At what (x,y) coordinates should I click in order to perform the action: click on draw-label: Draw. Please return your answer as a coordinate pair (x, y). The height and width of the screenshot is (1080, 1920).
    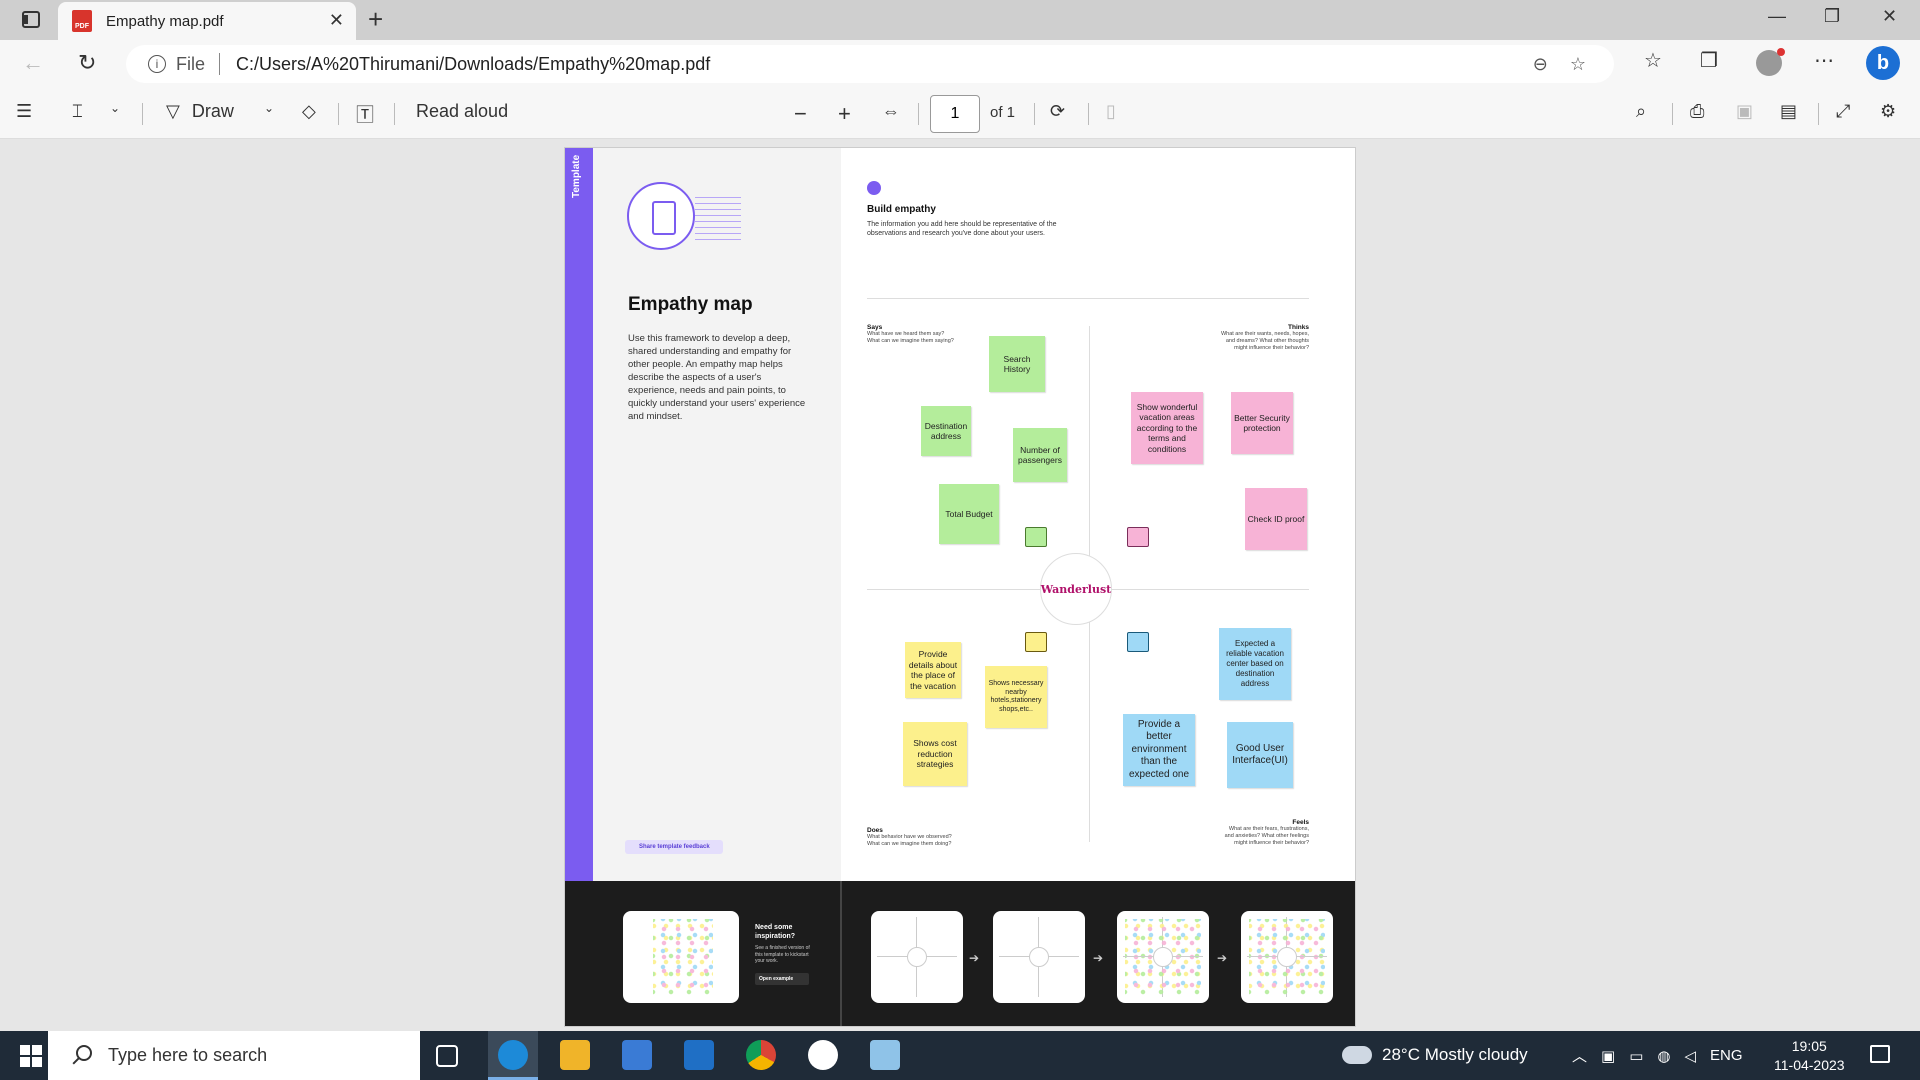
    Looking at the image, I should click on (212, 111).